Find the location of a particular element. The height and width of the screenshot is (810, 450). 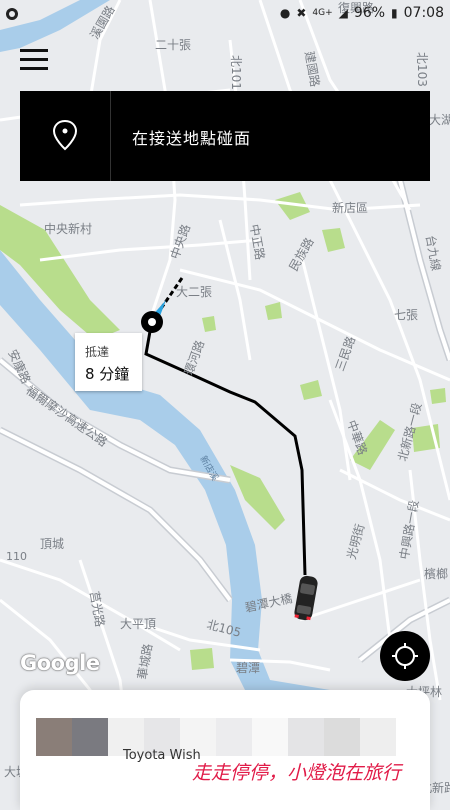

pickup-instruction-banner: 在接送地點碰面 is located at coordinates (225, 136).